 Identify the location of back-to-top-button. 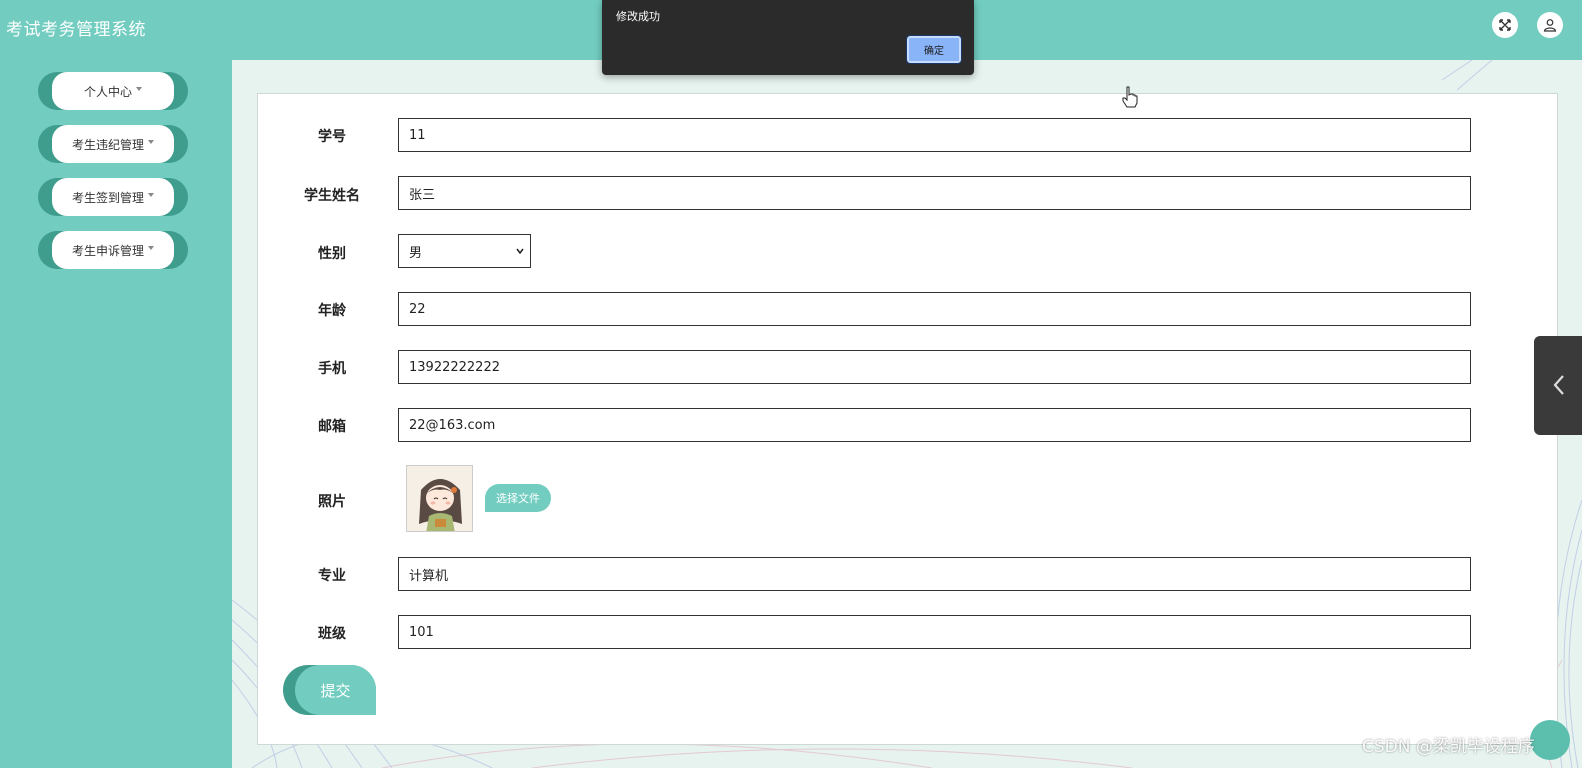
(1550, 740).